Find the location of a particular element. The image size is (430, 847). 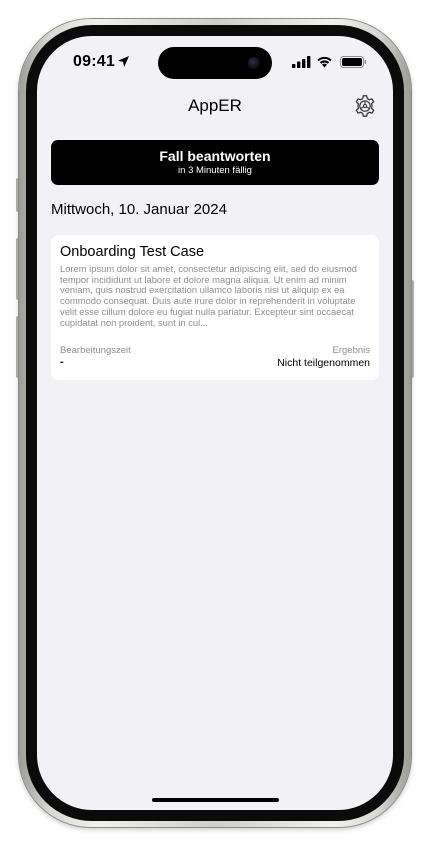

wifi-icon is located at coordinates (324, 62).